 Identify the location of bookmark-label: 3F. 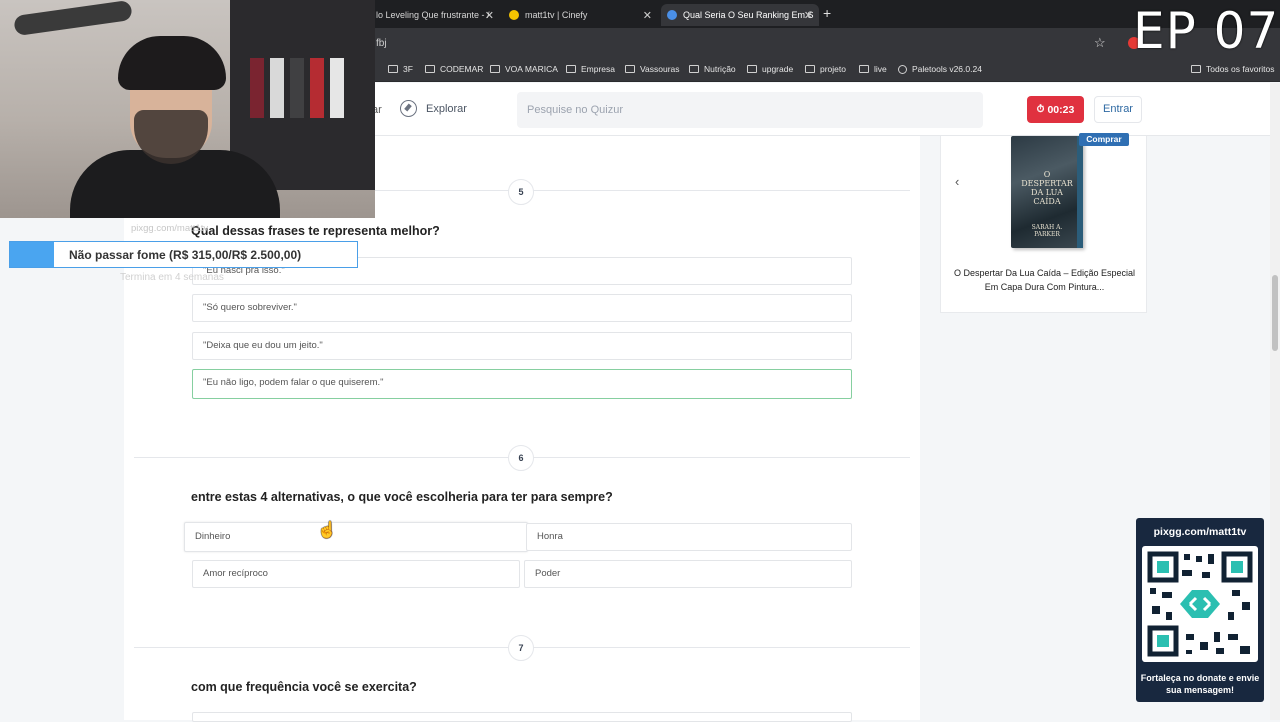
(408, 69).